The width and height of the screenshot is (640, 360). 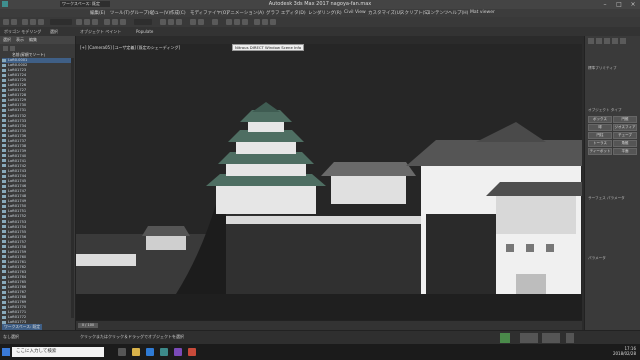 What do you see at coordinates (245, 13) in the screenshot?
I see `menu-animation: アニメーション(A)` at bounding box center [245, 13].